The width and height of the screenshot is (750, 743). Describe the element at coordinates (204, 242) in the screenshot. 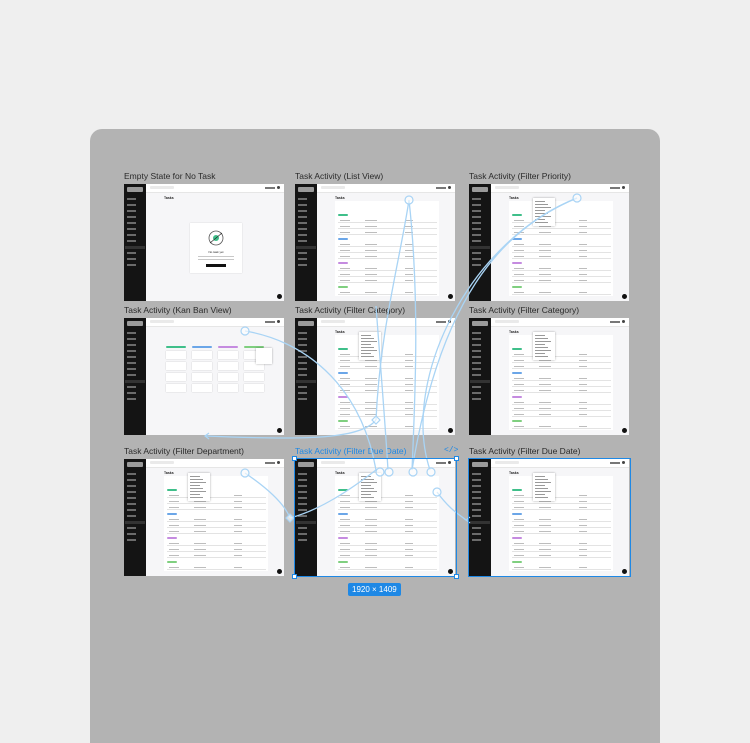

I see `frame-thumbnail: Tasks No task yet` at that location.